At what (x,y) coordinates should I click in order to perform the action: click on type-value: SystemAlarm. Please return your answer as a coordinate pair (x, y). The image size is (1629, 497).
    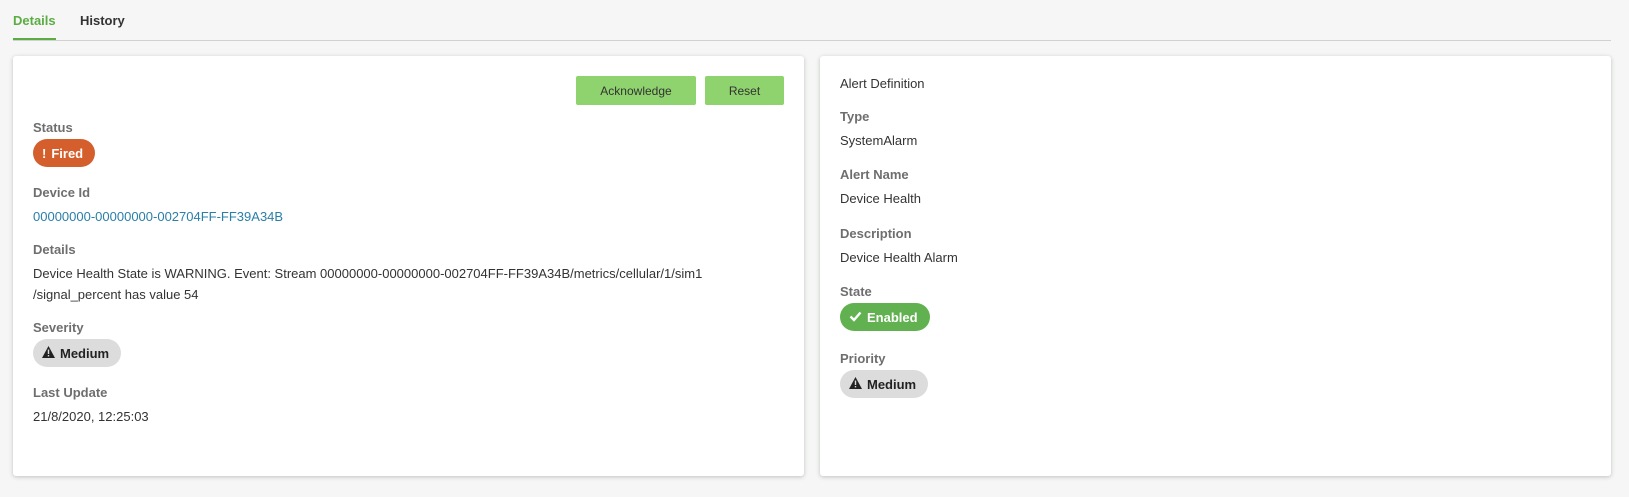
    Looking at the image, I should click on (879, 140).